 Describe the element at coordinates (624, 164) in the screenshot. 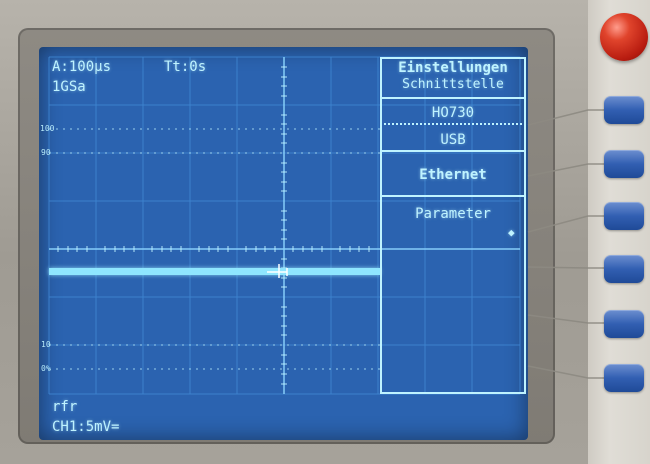

I see `softkey-2-button` at that location.